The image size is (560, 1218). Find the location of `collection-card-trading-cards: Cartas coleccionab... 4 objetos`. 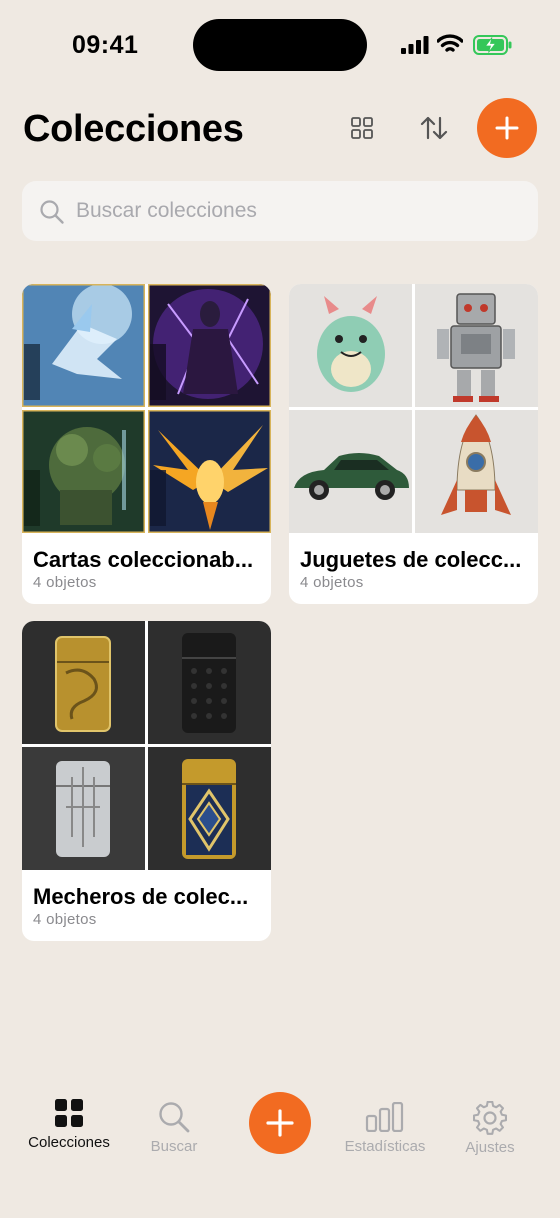

collection-card-trading-cards: Cartas coleccionab... 4 objetos is located at coordinates (146, 444).